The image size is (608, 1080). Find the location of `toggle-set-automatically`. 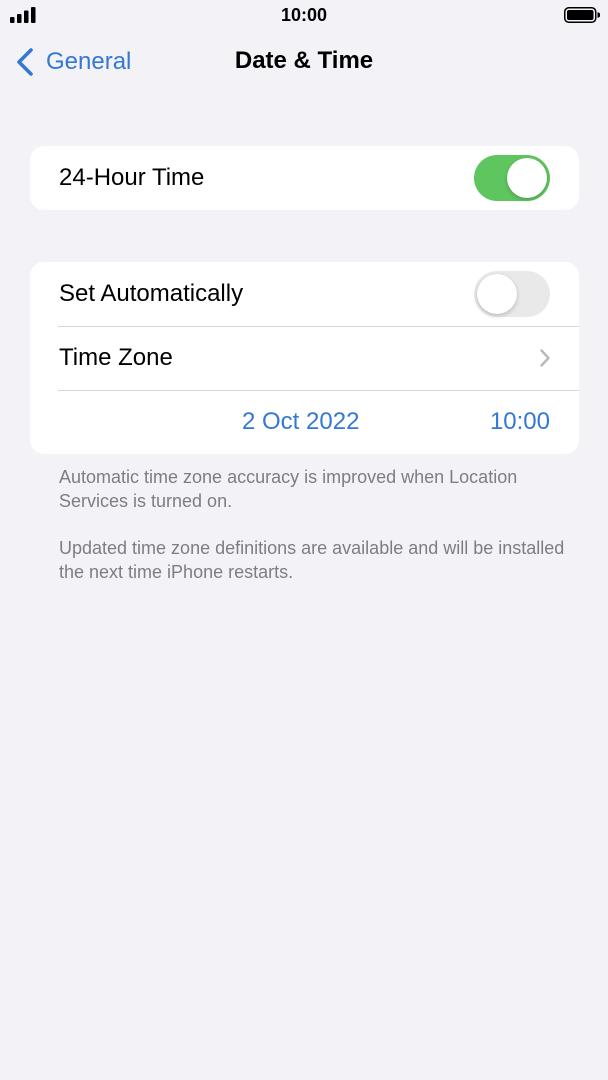

toggle-set-automatically is located at coordinates (512, 294).